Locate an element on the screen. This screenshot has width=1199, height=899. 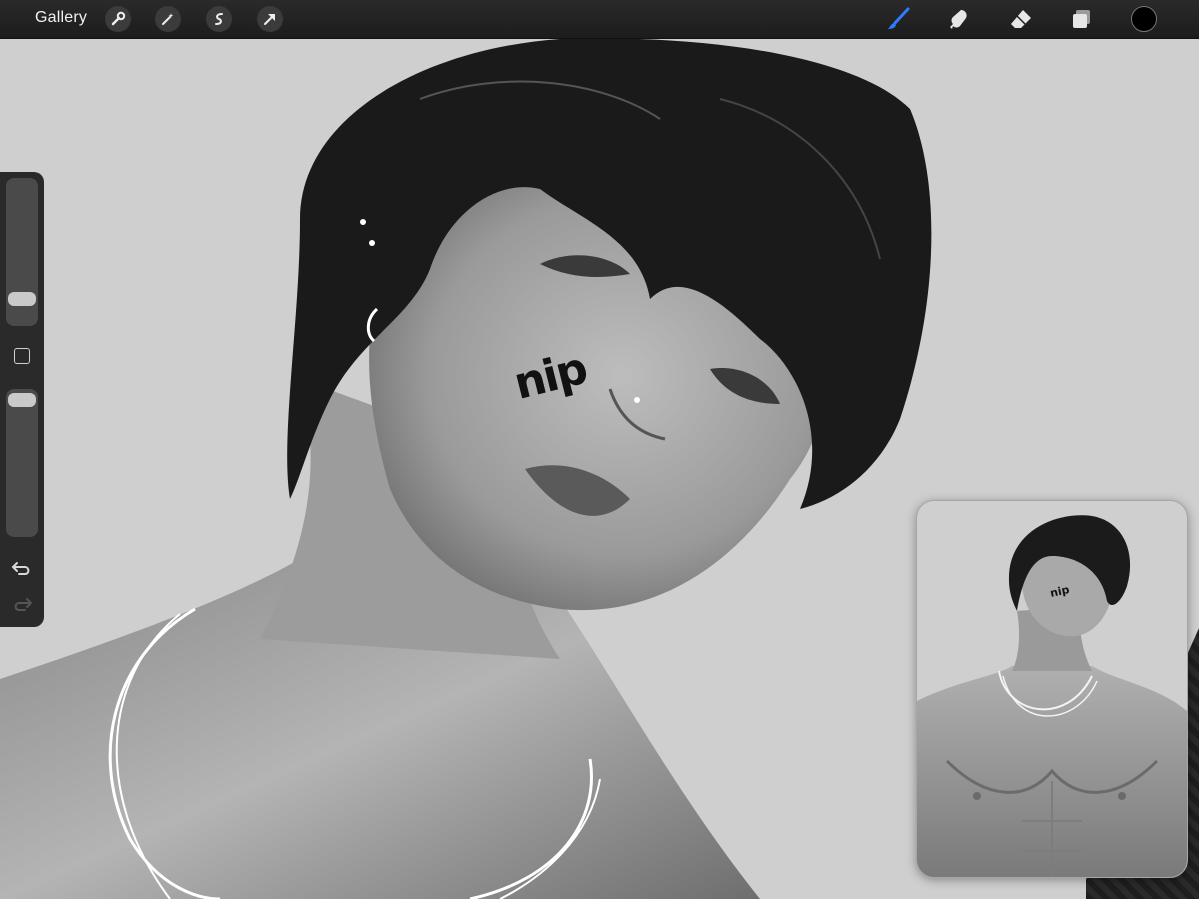
actions-button is located at coordinates (118, 19).